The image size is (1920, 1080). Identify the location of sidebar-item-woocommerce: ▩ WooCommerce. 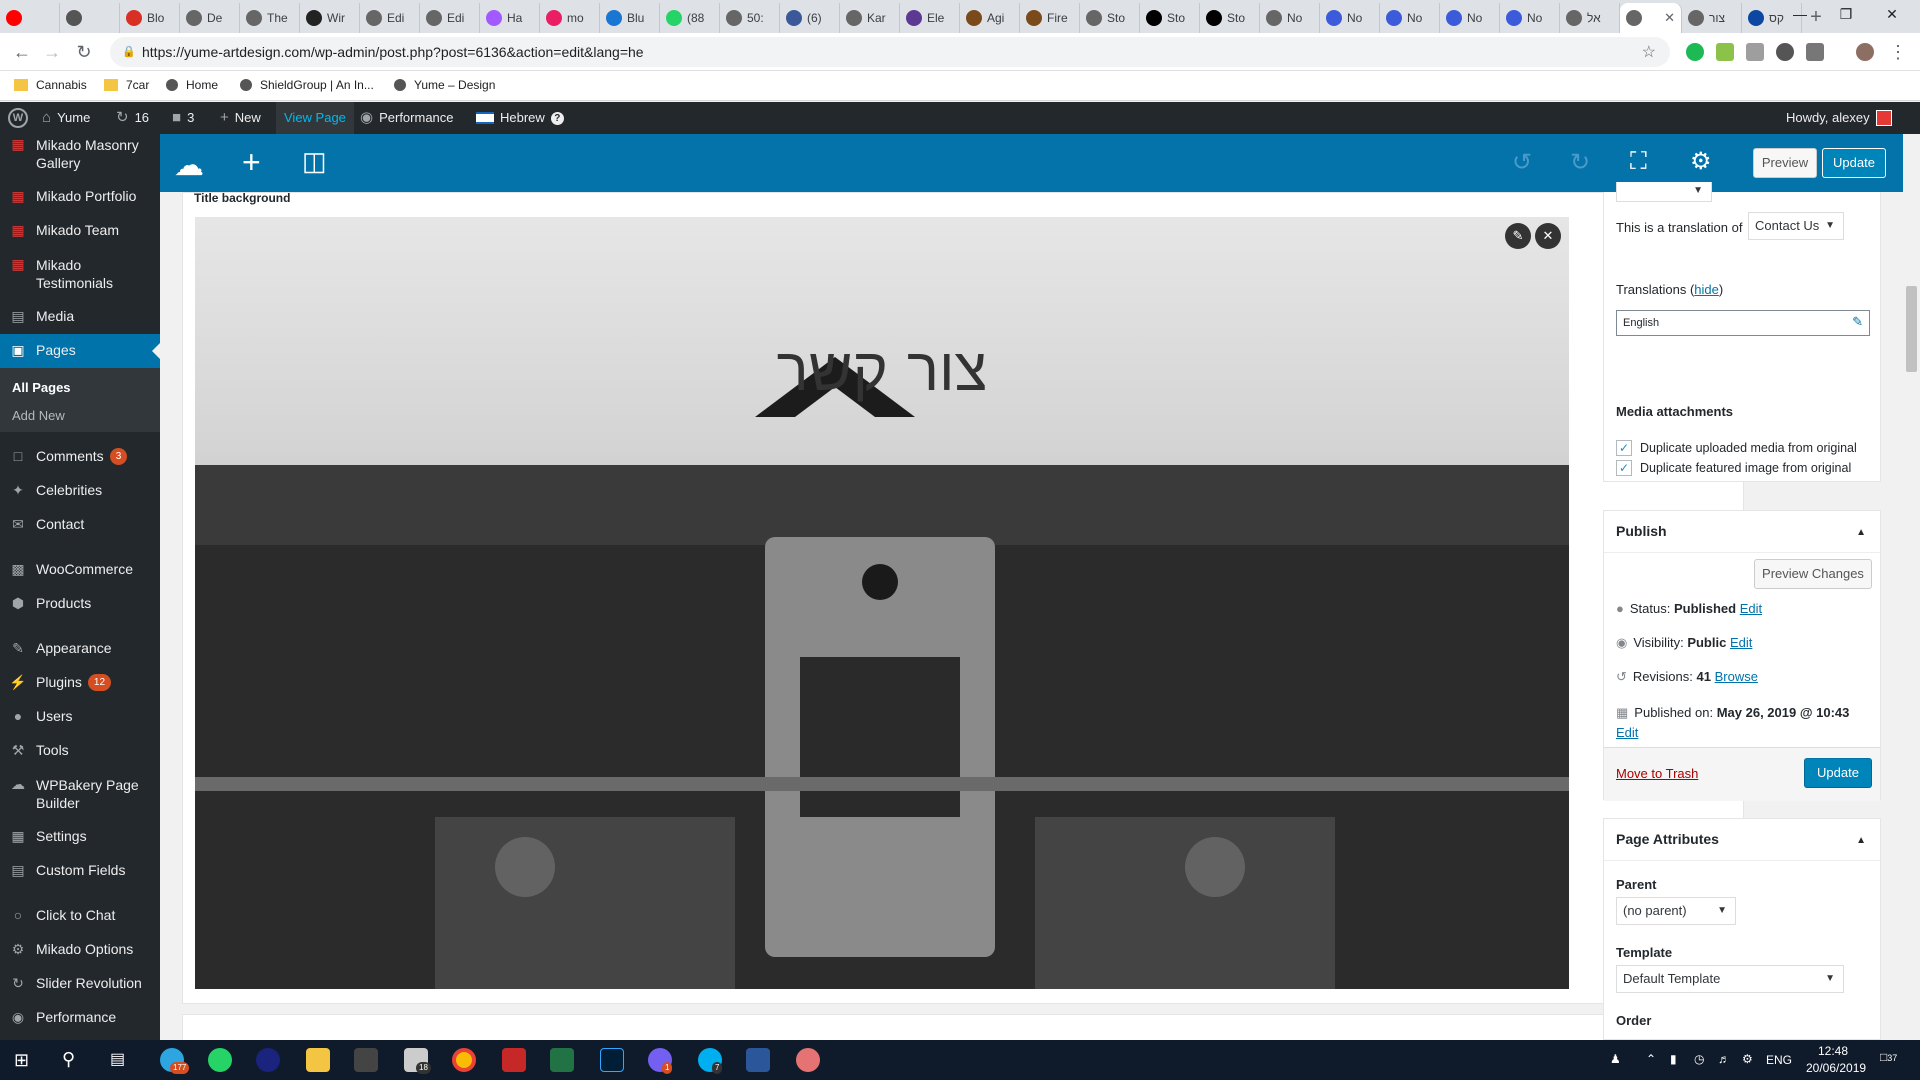
(80, 569).